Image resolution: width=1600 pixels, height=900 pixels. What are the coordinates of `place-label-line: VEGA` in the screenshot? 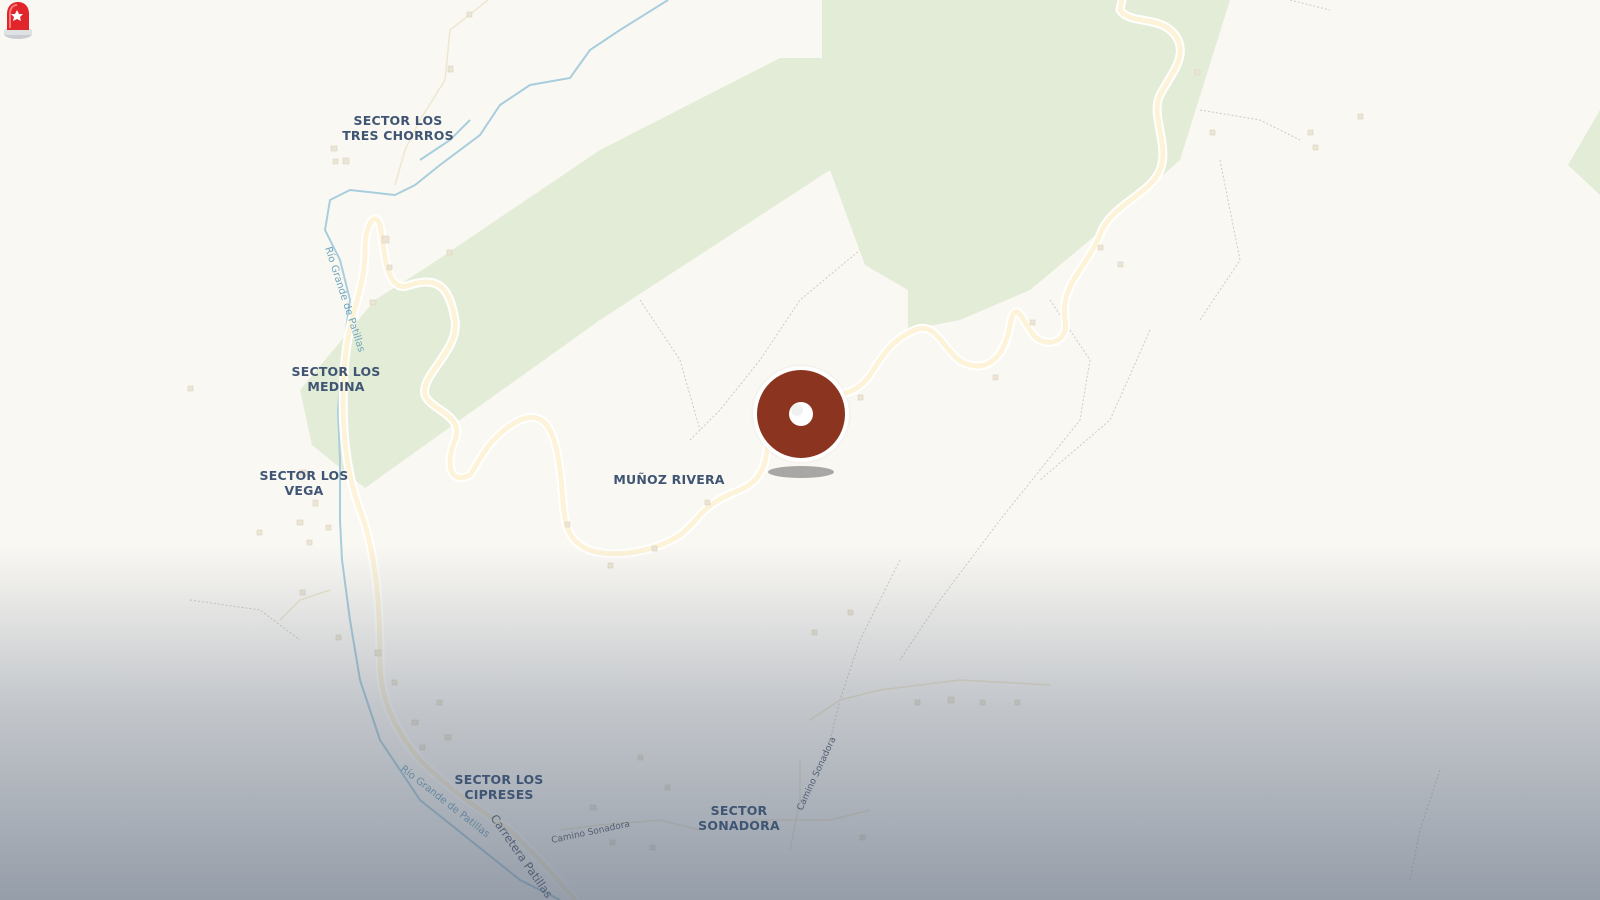 It's located at (304, 490).